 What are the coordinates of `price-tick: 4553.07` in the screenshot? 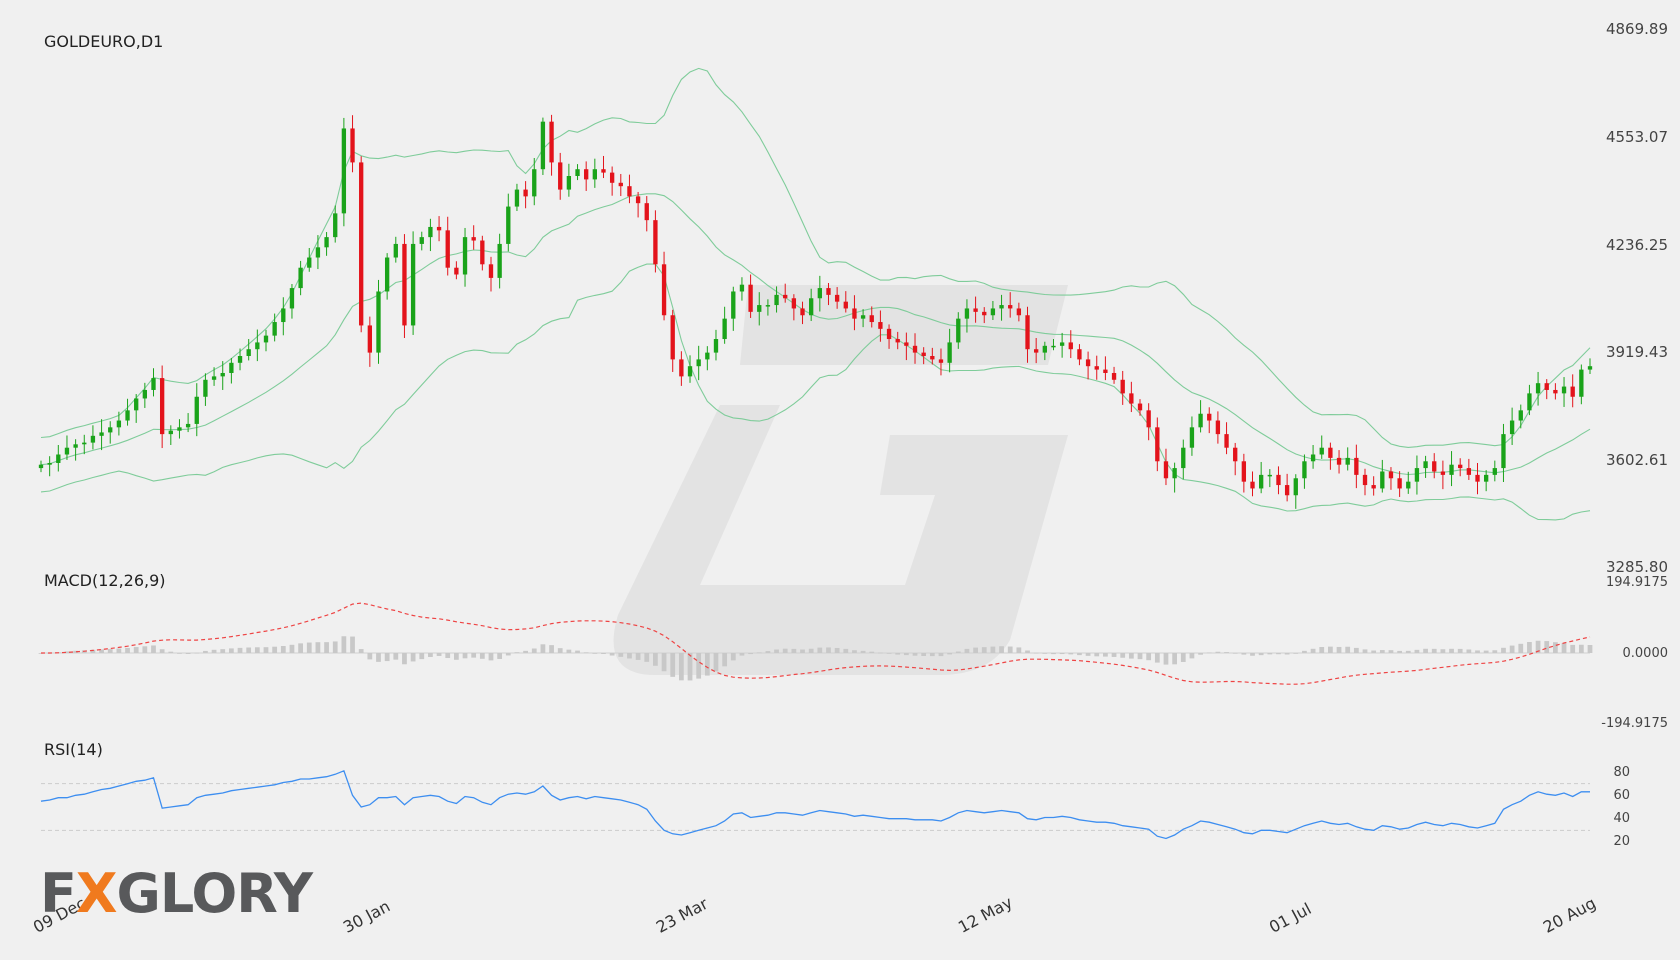 It's located at (1636, 137).